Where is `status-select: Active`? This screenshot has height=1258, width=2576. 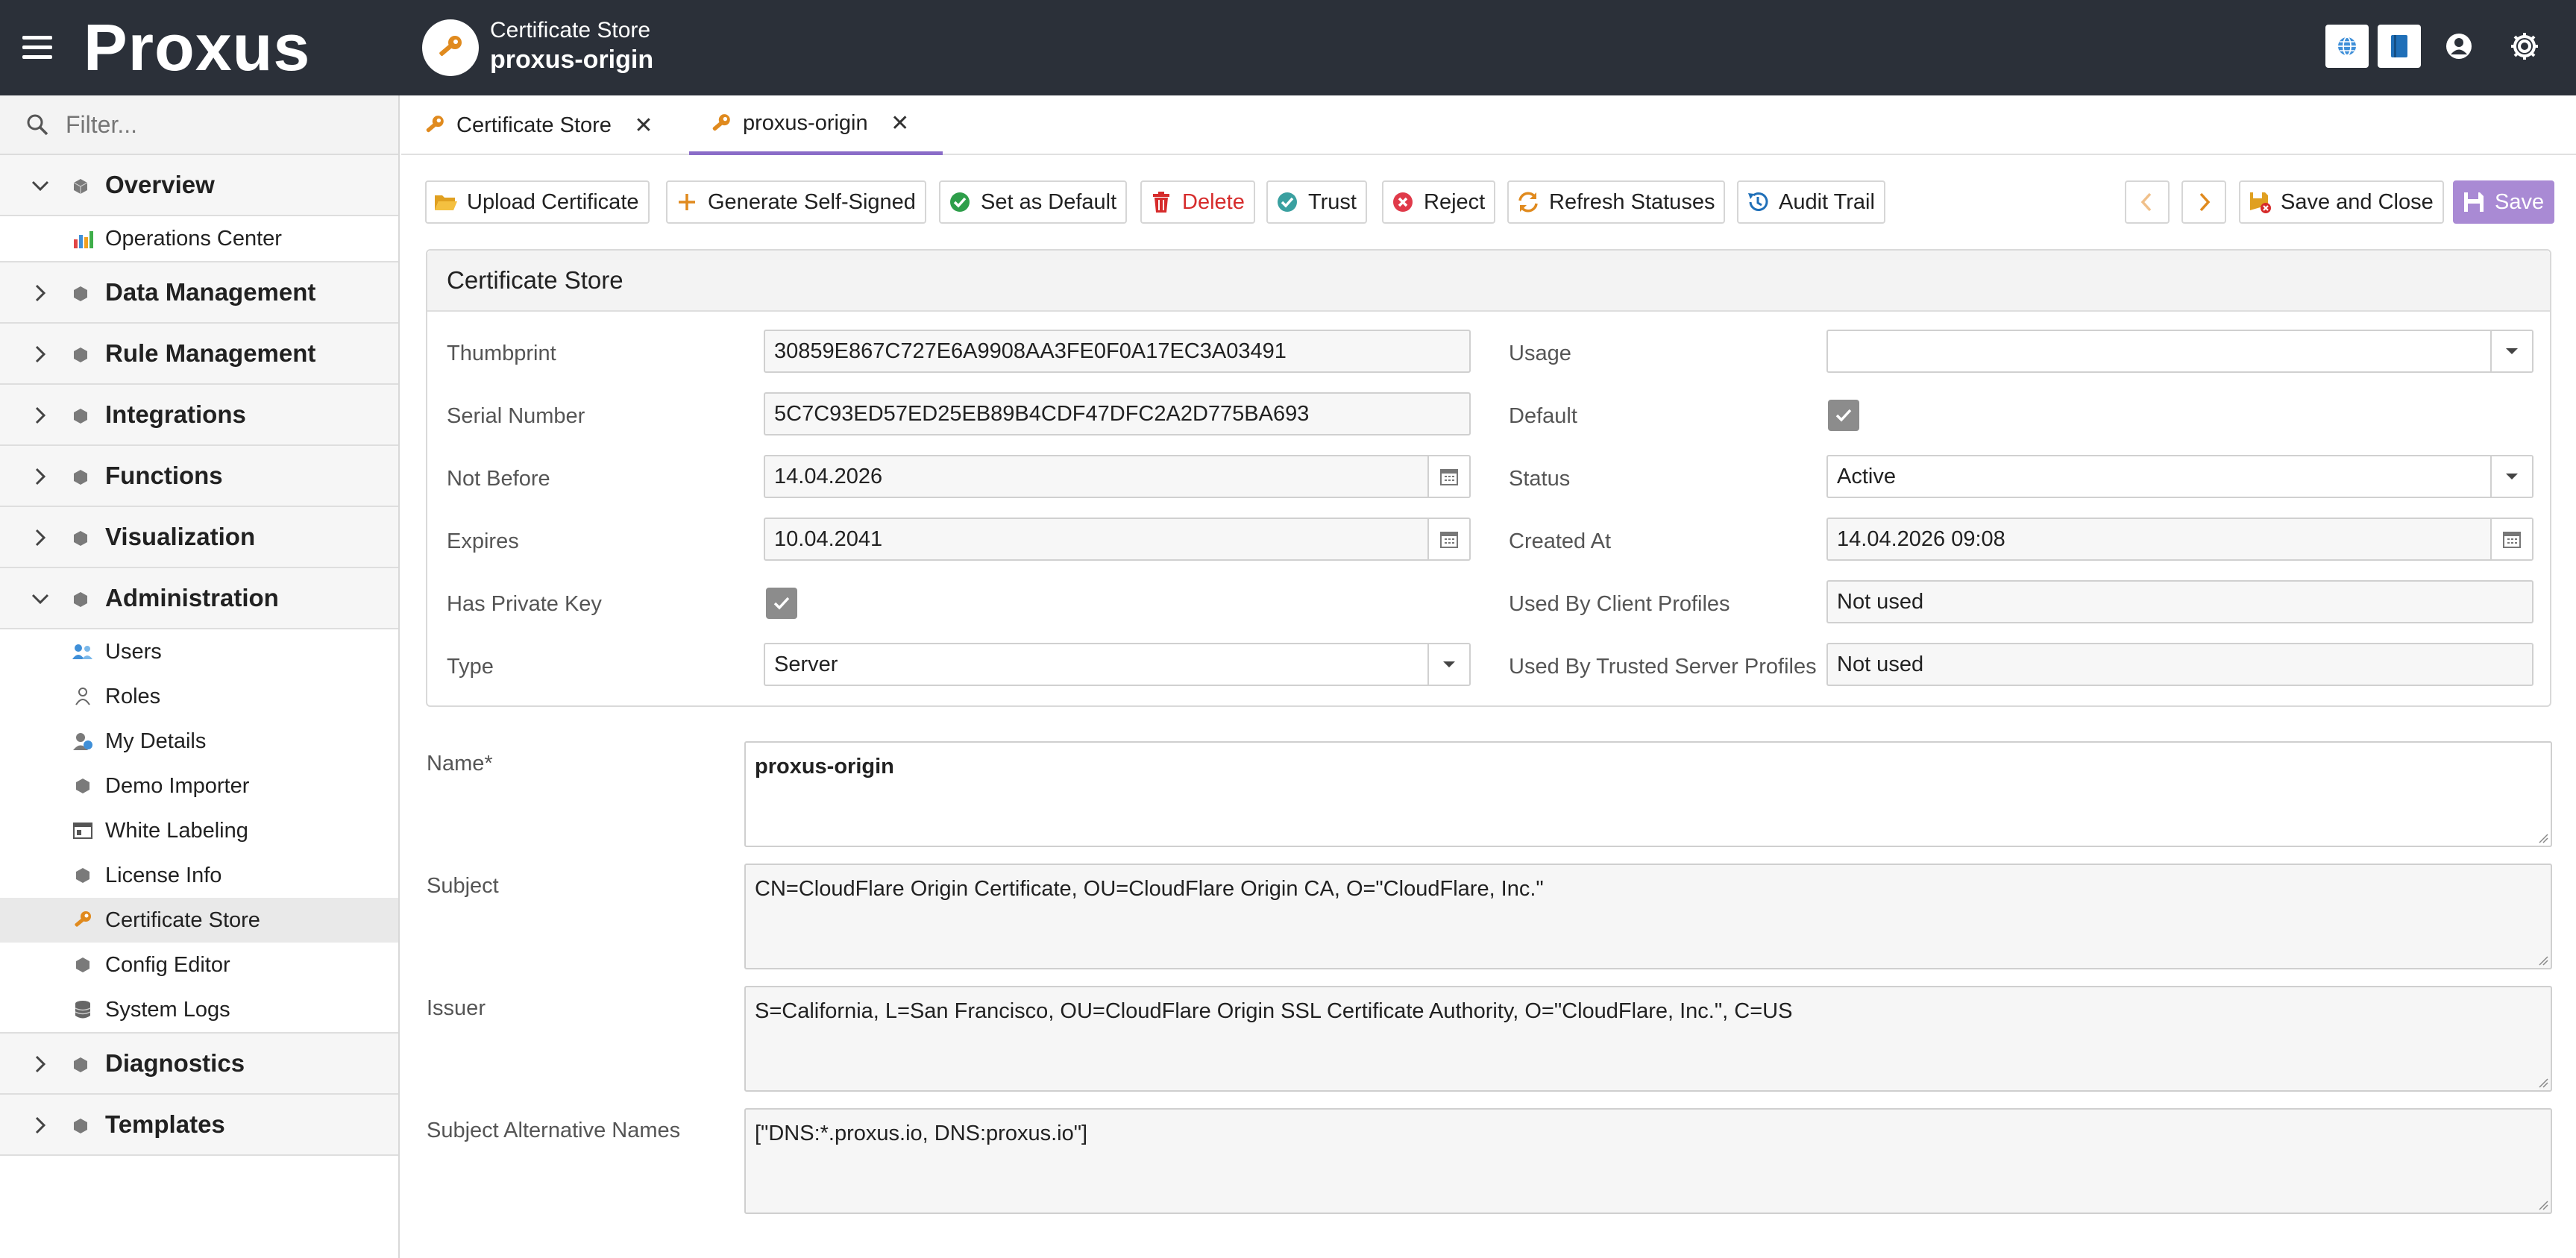 status-select: Active is located at coordinates (2180, 476).